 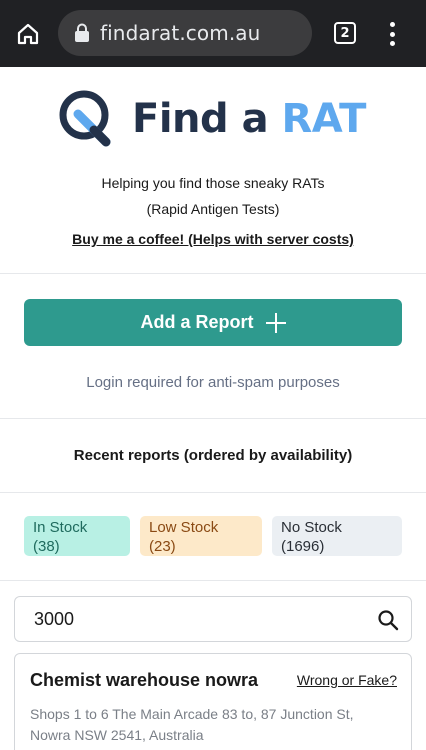 What do you see at coordinates (197, 322) in the screenshot?
I see `add-report-label: Add a Report` at bounding box center [197, 322].